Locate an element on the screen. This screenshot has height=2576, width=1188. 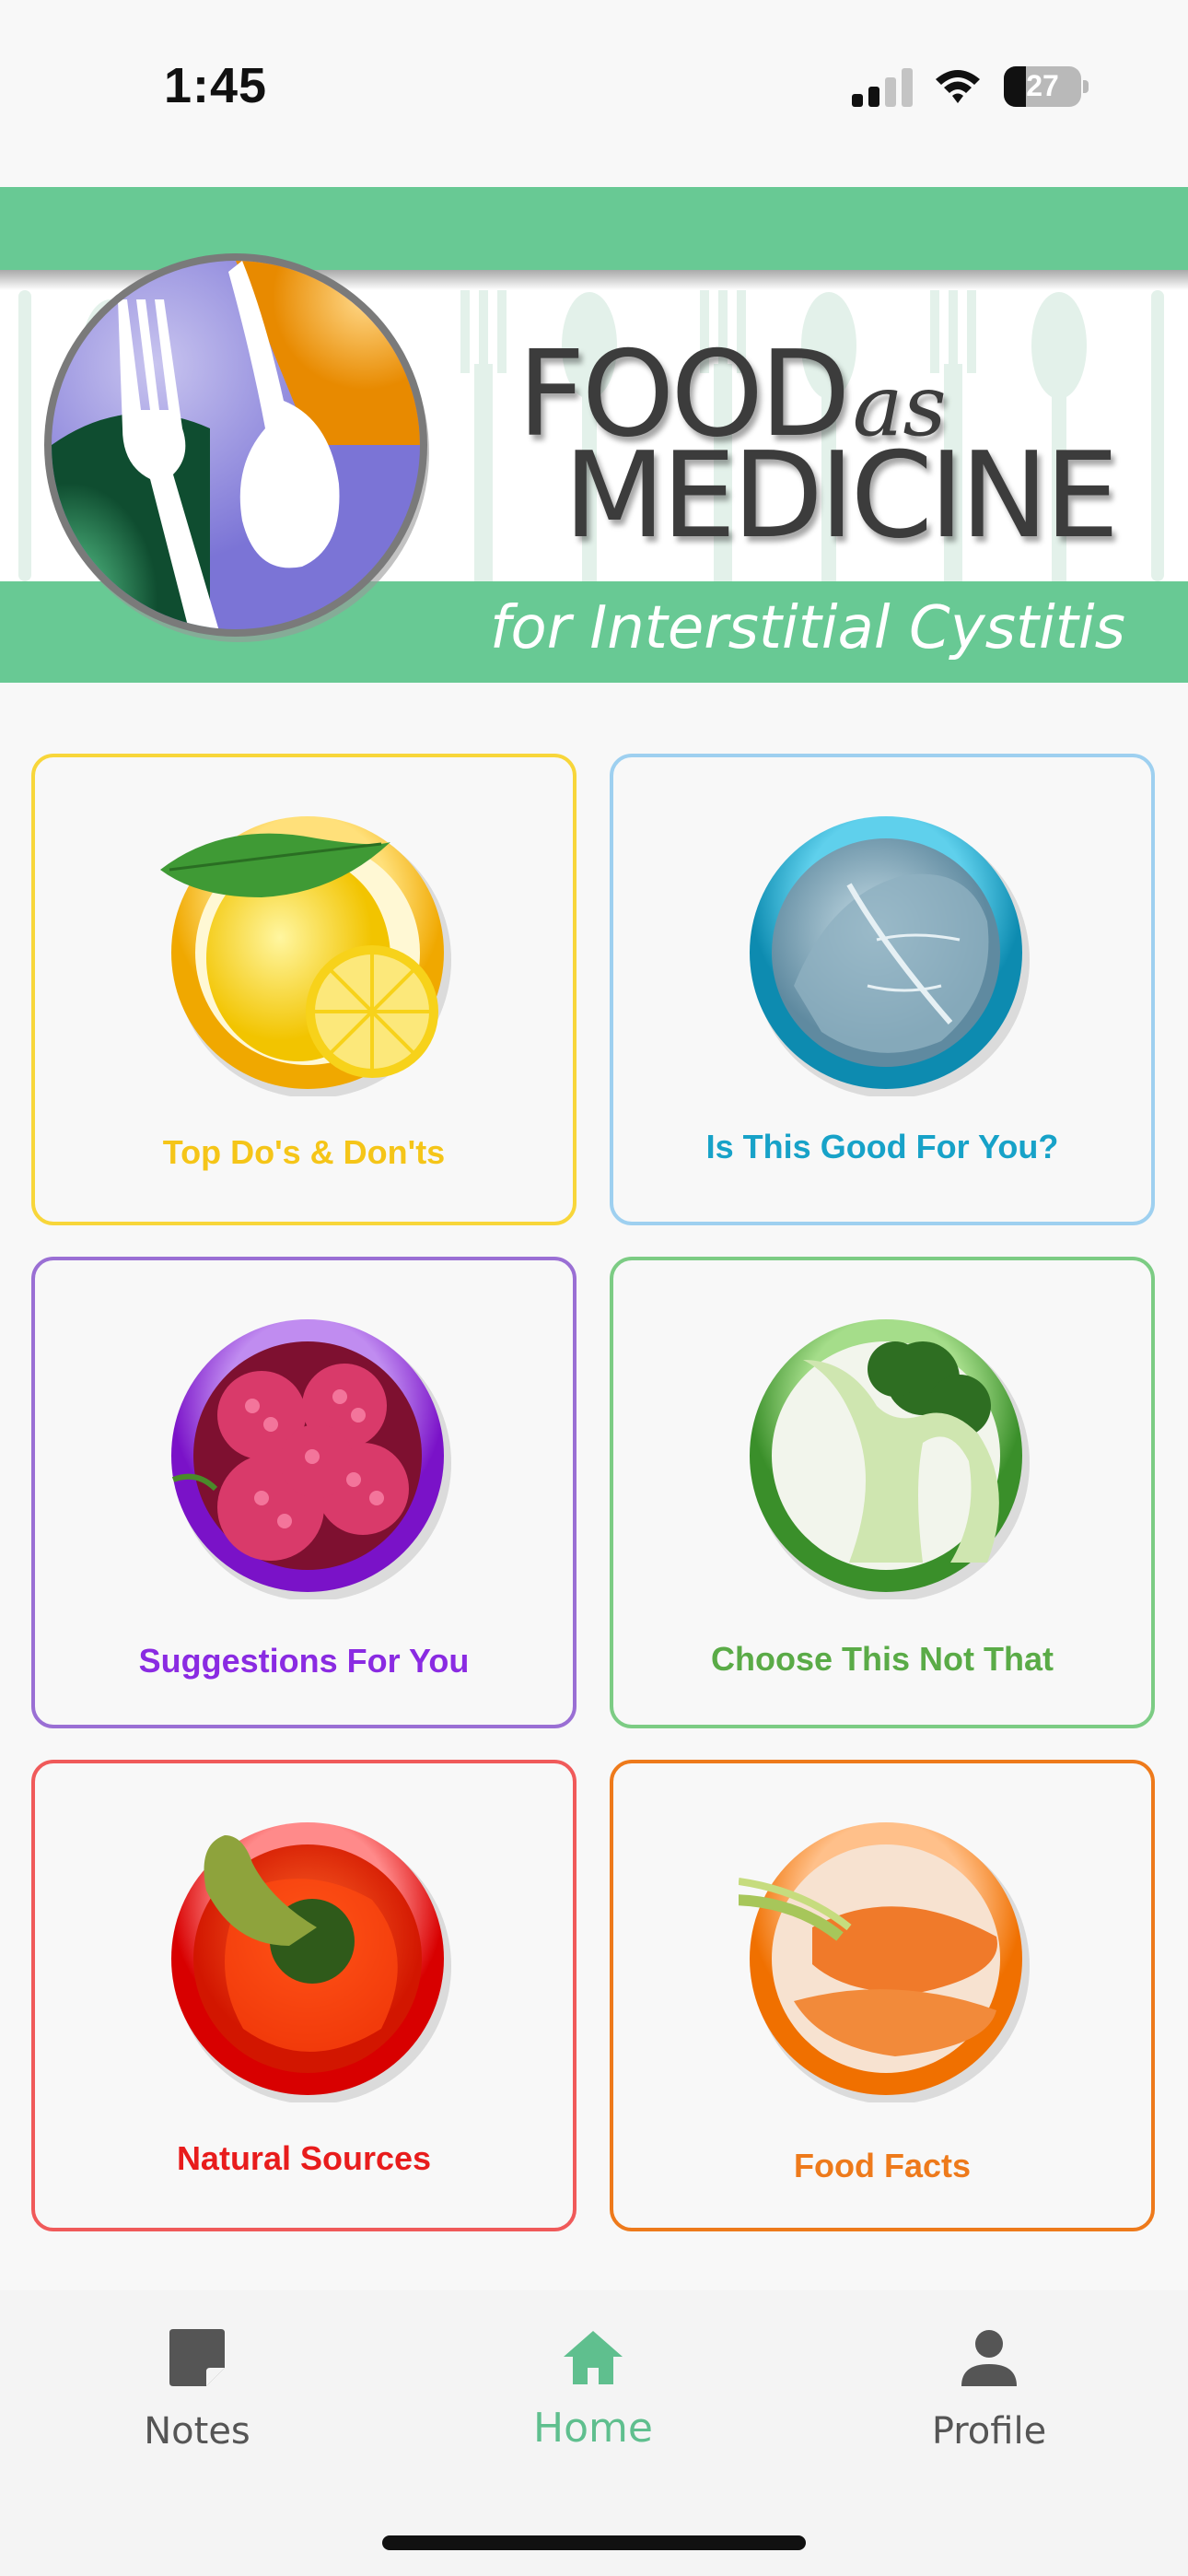
tile-natural-sources: Natural Sources is located at coordinates (304, 1995).